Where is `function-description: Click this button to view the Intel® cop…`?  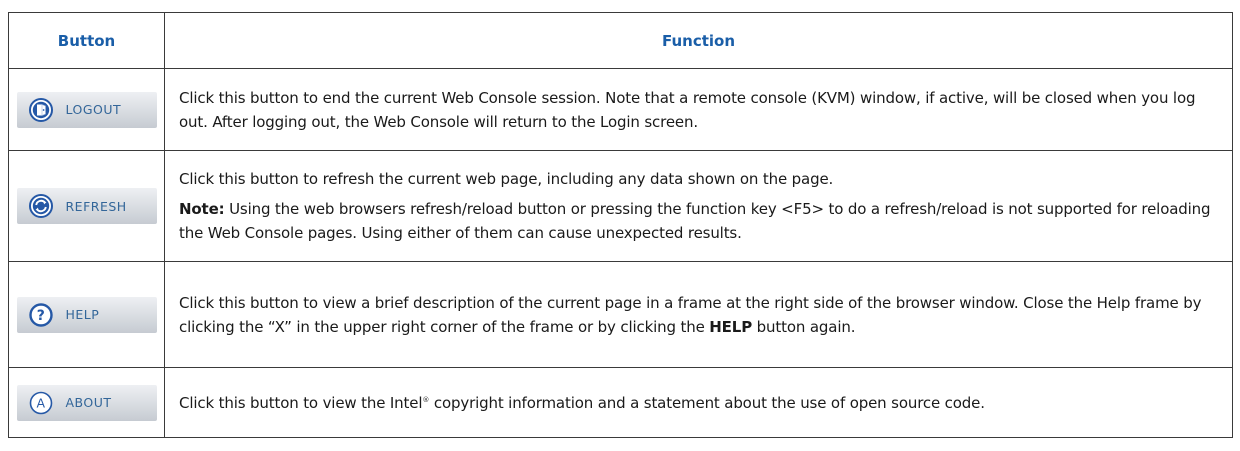
function-description: Click this button to view the Intel® cop… is located at coordinates (698, 402).